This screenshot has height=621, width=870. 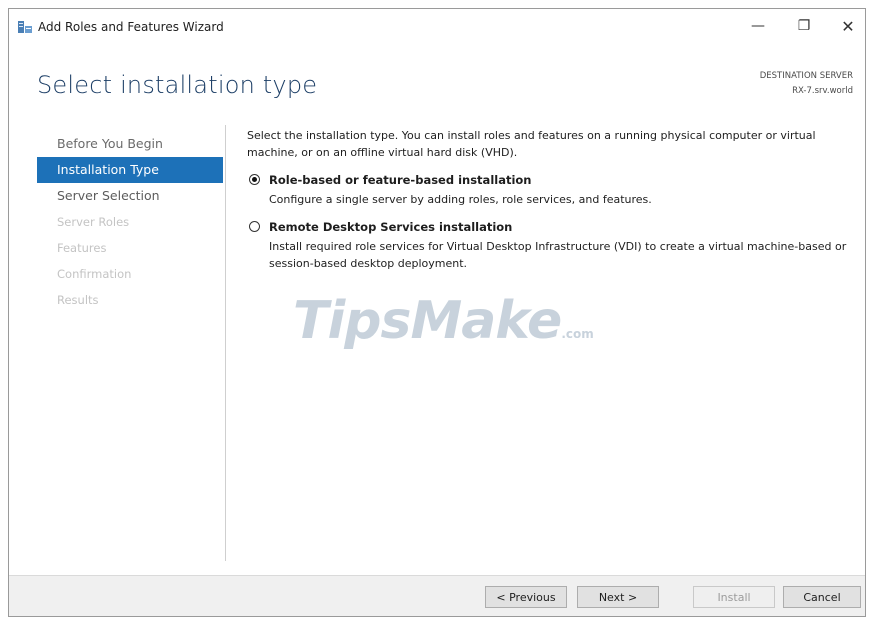 What do you see at coordinates (577, 334) in the screenshot?
I see `watermark-tail: .com` at bounding box center [577, 334].